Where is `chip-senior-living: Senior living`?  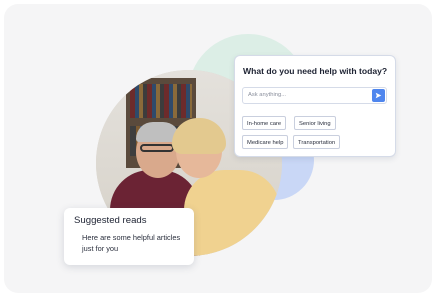
chip-senior-living: Senior living is located at coordinates (315, 123).